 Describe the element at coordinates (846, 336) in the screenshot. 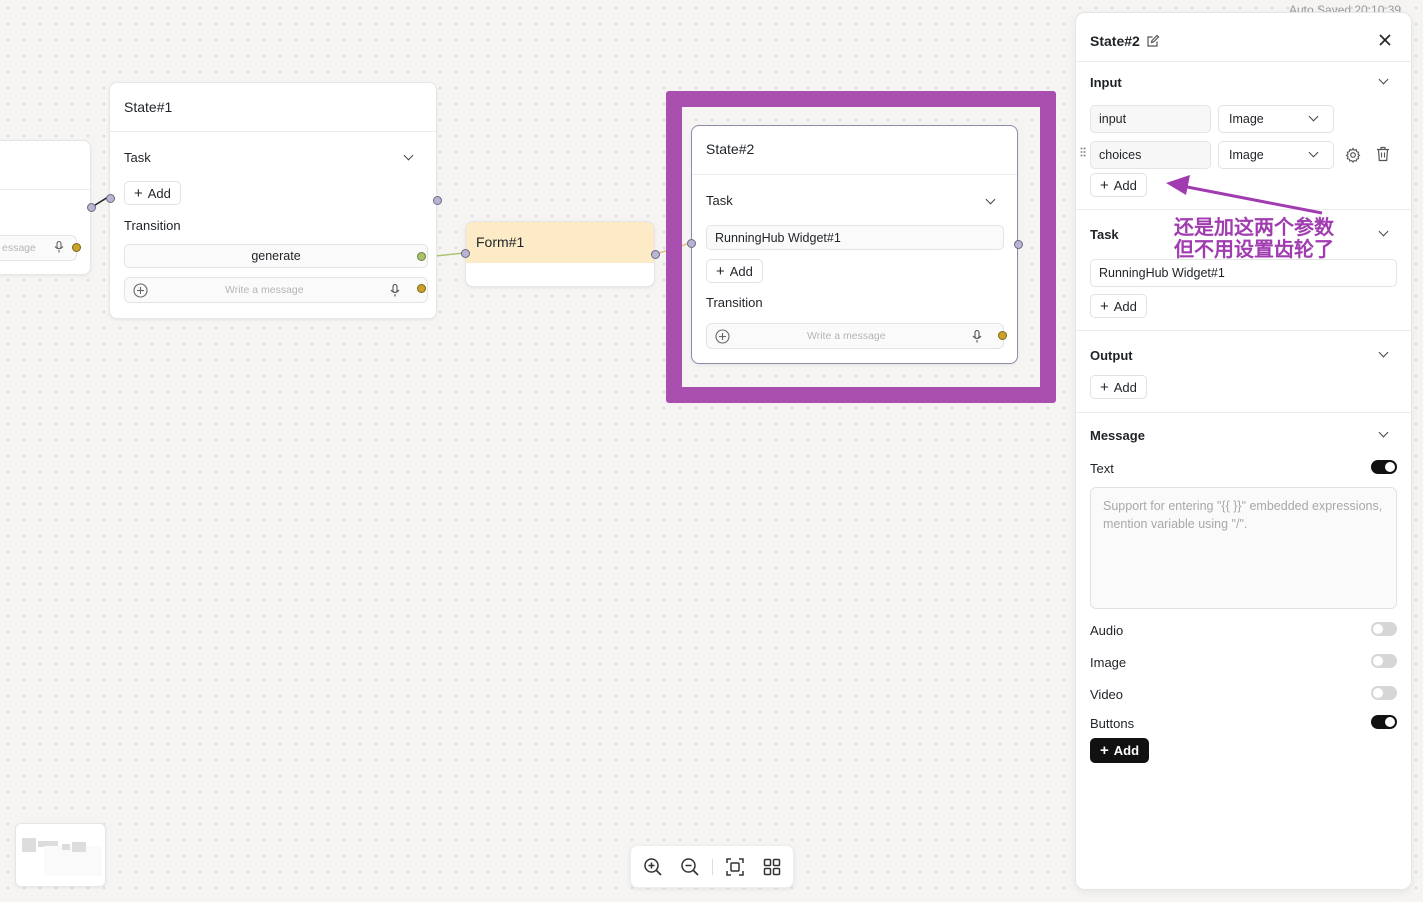

I see `state2-message-placeholder: Write a message` at that location.